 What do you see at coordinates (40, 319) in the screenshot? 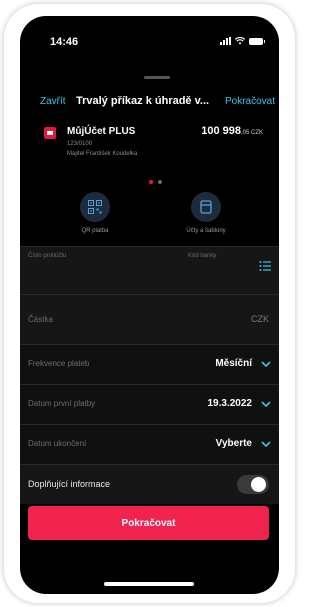
I see `amount-label: Částka` at bounding box center [40, 319].